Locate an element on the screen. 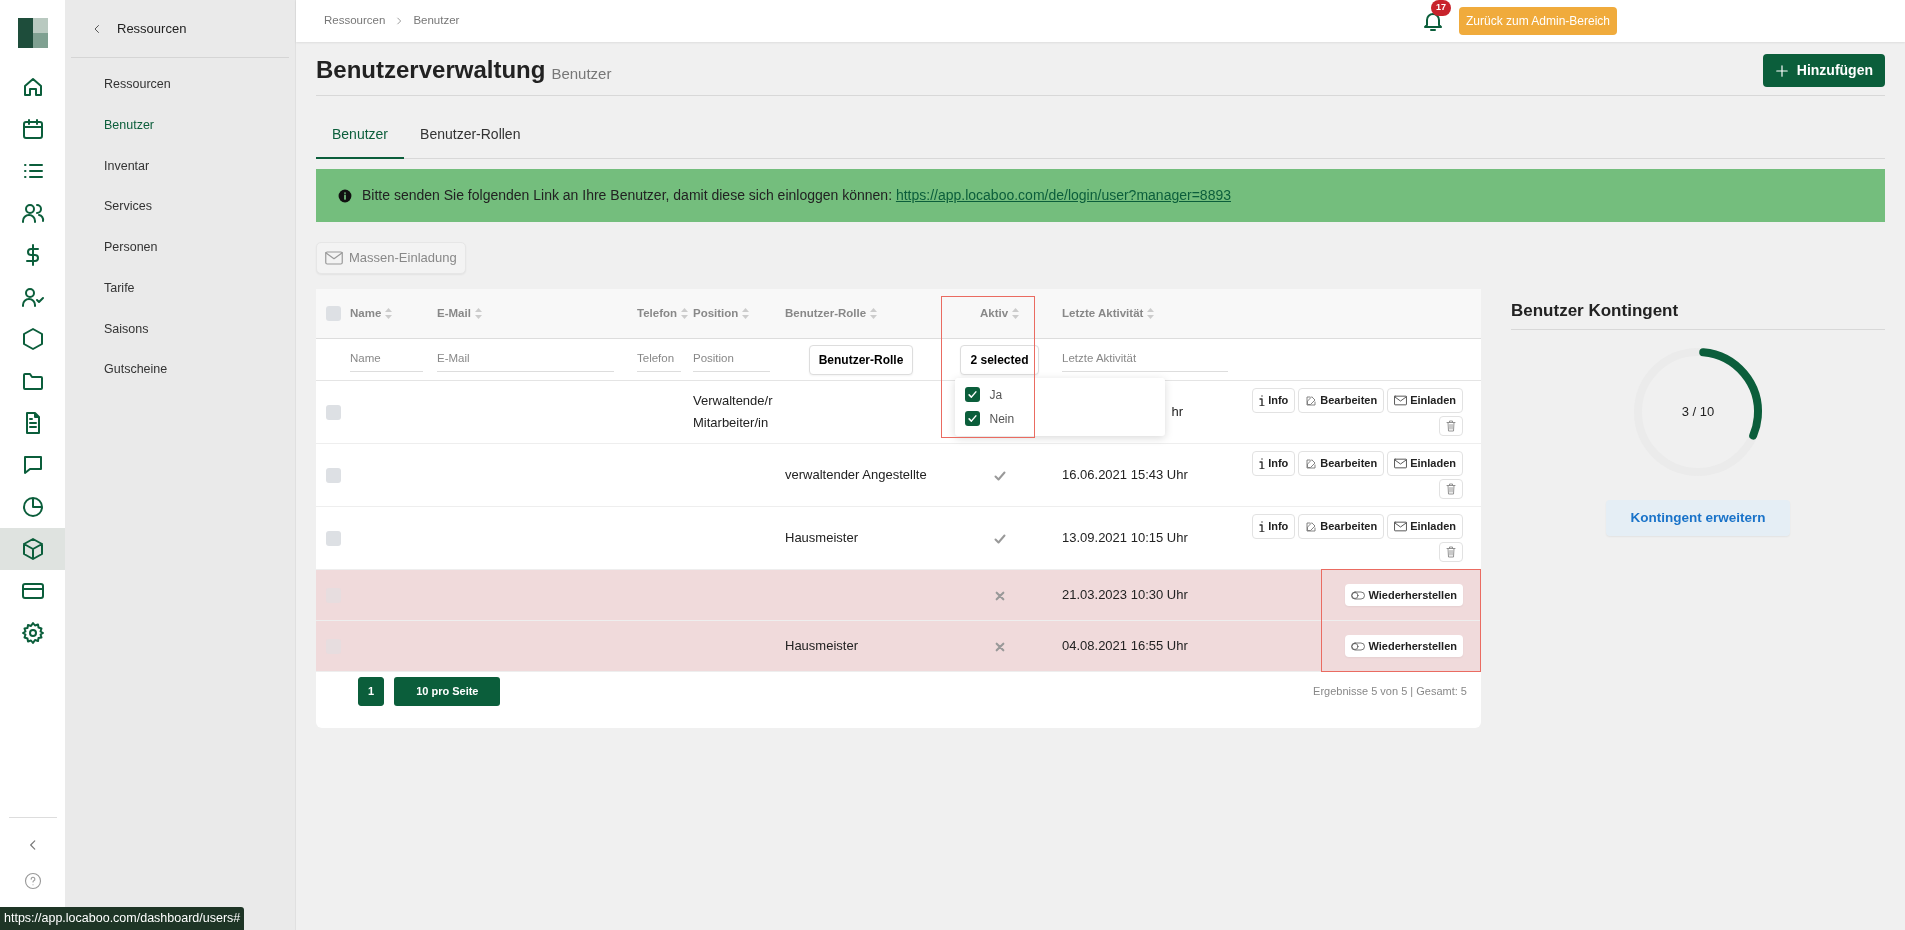 The width and height of the screenshot is (1905, 930). results-summary: Ergebnisse 5 von 5 | Gesamt: 5 is located at coordinates (1390, 691).